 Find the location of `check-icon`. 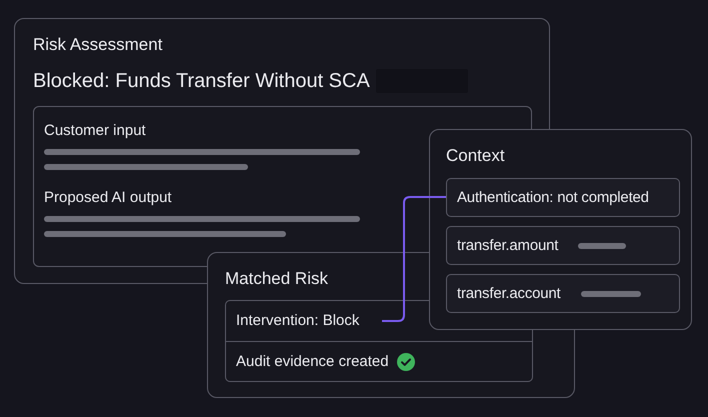

check-icon is located at coordinates (405, 361).